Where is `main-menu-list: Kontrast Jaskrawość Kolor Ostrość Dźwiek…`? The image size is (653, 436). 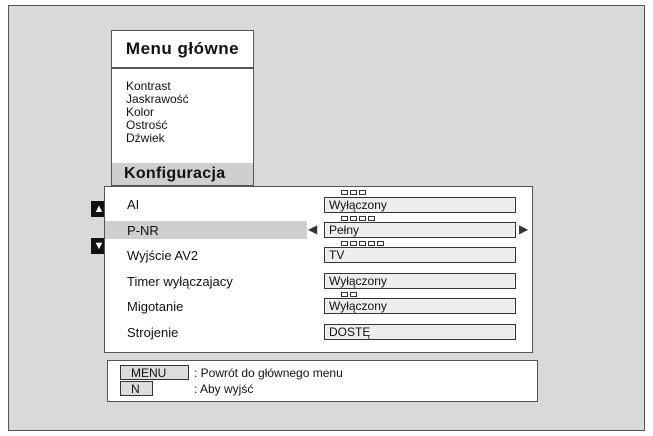 main-menu-list: Kontrast Jaskrawość Kolor Ostrość Dźwiek… is located at coordinates (182, 127).